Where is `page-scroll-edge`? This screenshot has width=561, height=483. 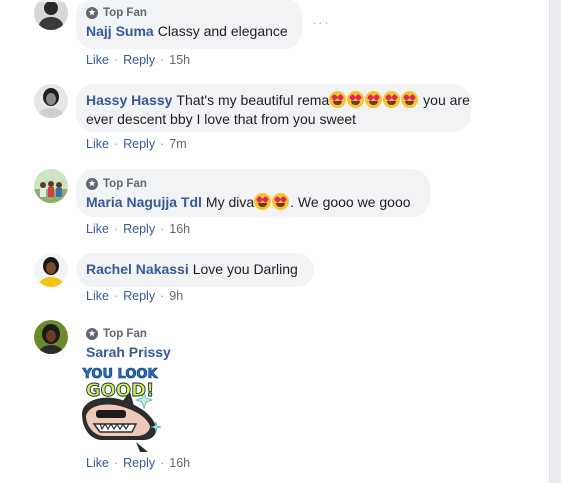 page-scroll-edge is located at coordinates (555, 241).